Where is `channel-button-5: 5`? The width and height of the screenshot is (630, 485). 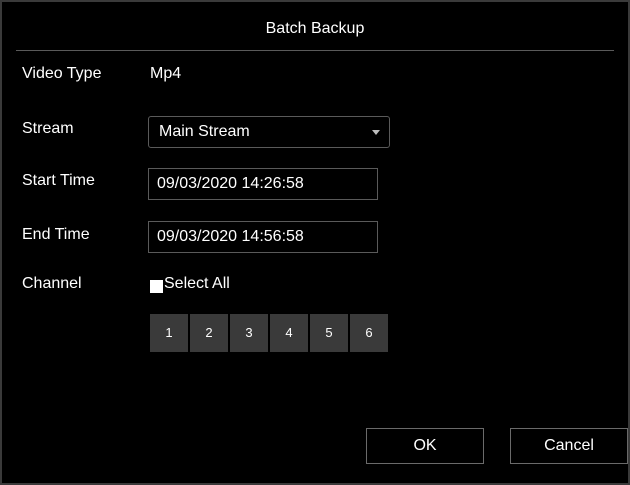 channel-button-5: 5 is located at coordinates (329, 333).